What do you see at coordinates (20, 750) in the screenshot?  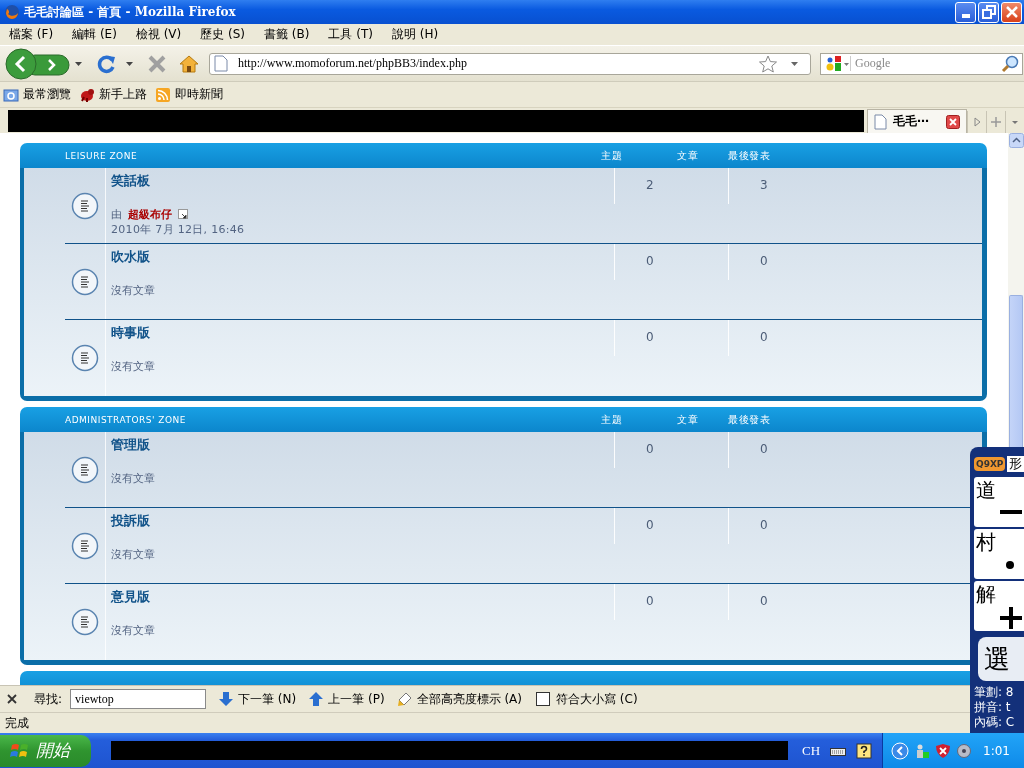 I see `windows-logo-icon` at bounding box center [20, 750].